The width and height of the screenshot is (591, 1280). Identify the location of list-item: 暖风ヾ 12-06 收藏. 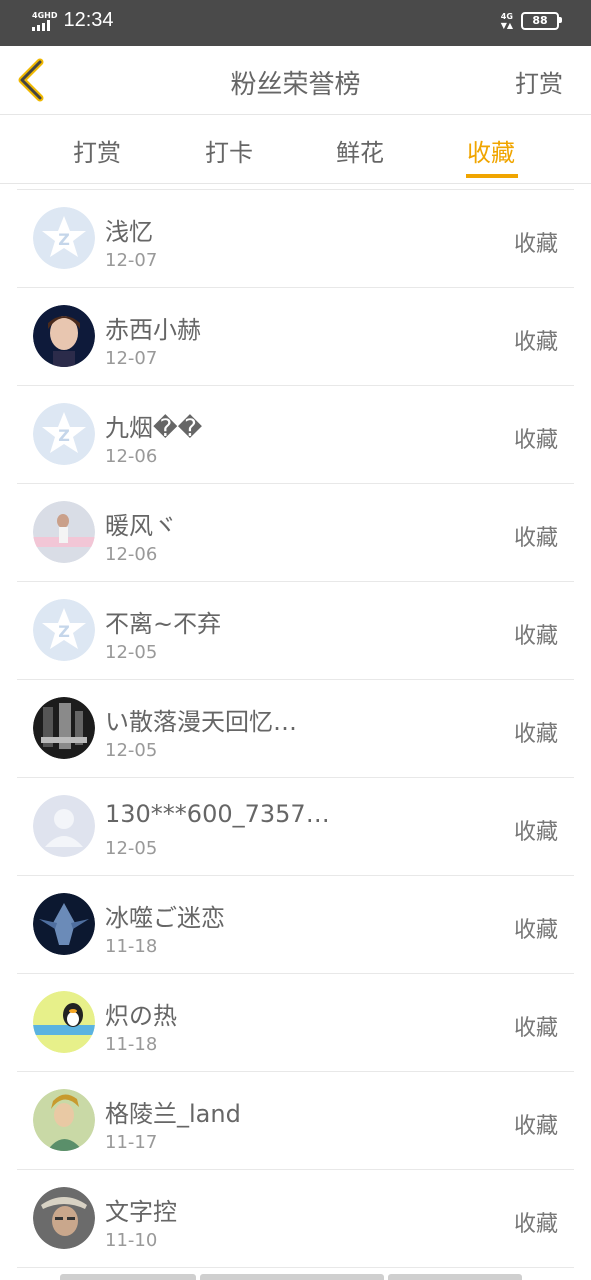
(295, 532).